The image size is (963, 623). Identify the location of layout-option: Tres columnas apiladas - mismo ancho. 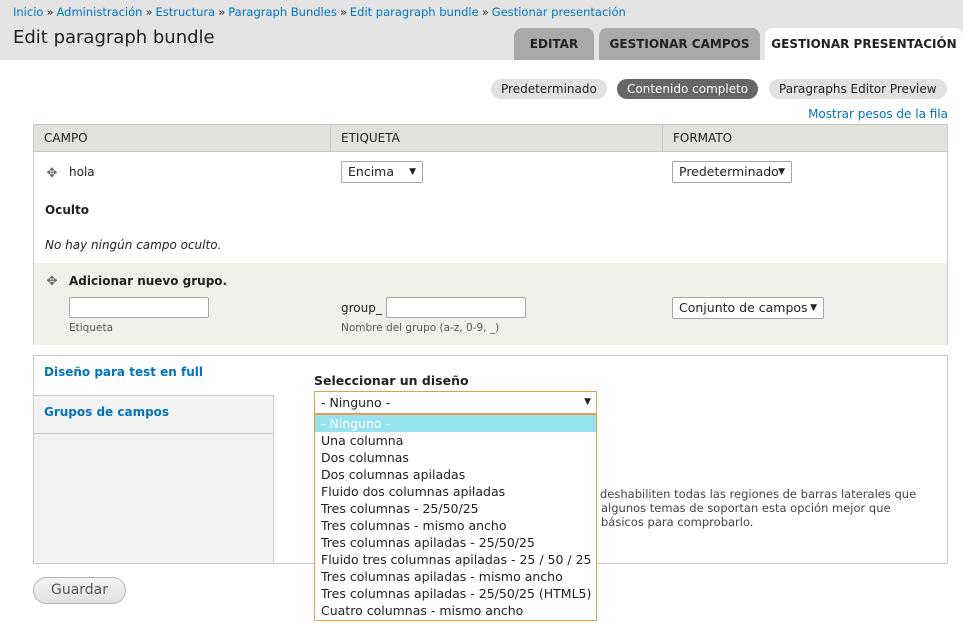
(455, 576).